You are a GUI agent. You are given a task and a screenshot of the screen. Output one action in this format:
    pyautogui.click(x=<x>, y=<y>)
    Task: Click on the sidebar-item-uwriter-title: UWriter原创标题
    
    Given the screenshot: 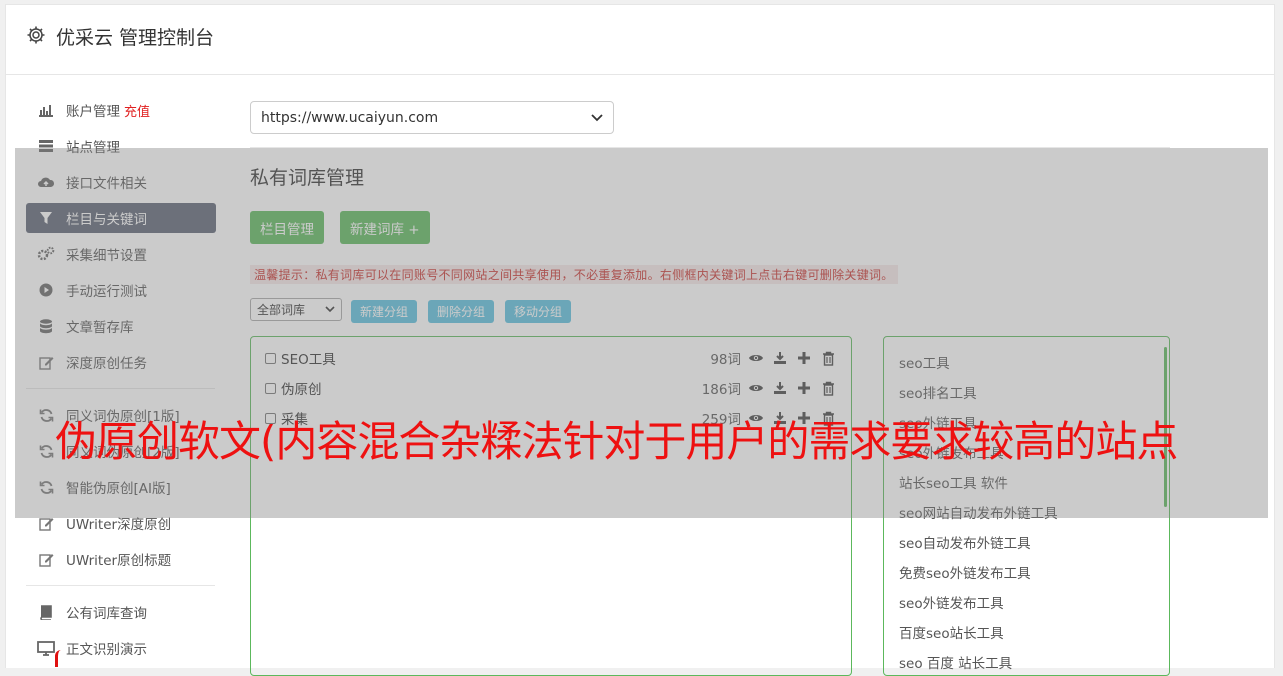 What is the action you would take?
    pyautogui.click(x=121, y=559)
    